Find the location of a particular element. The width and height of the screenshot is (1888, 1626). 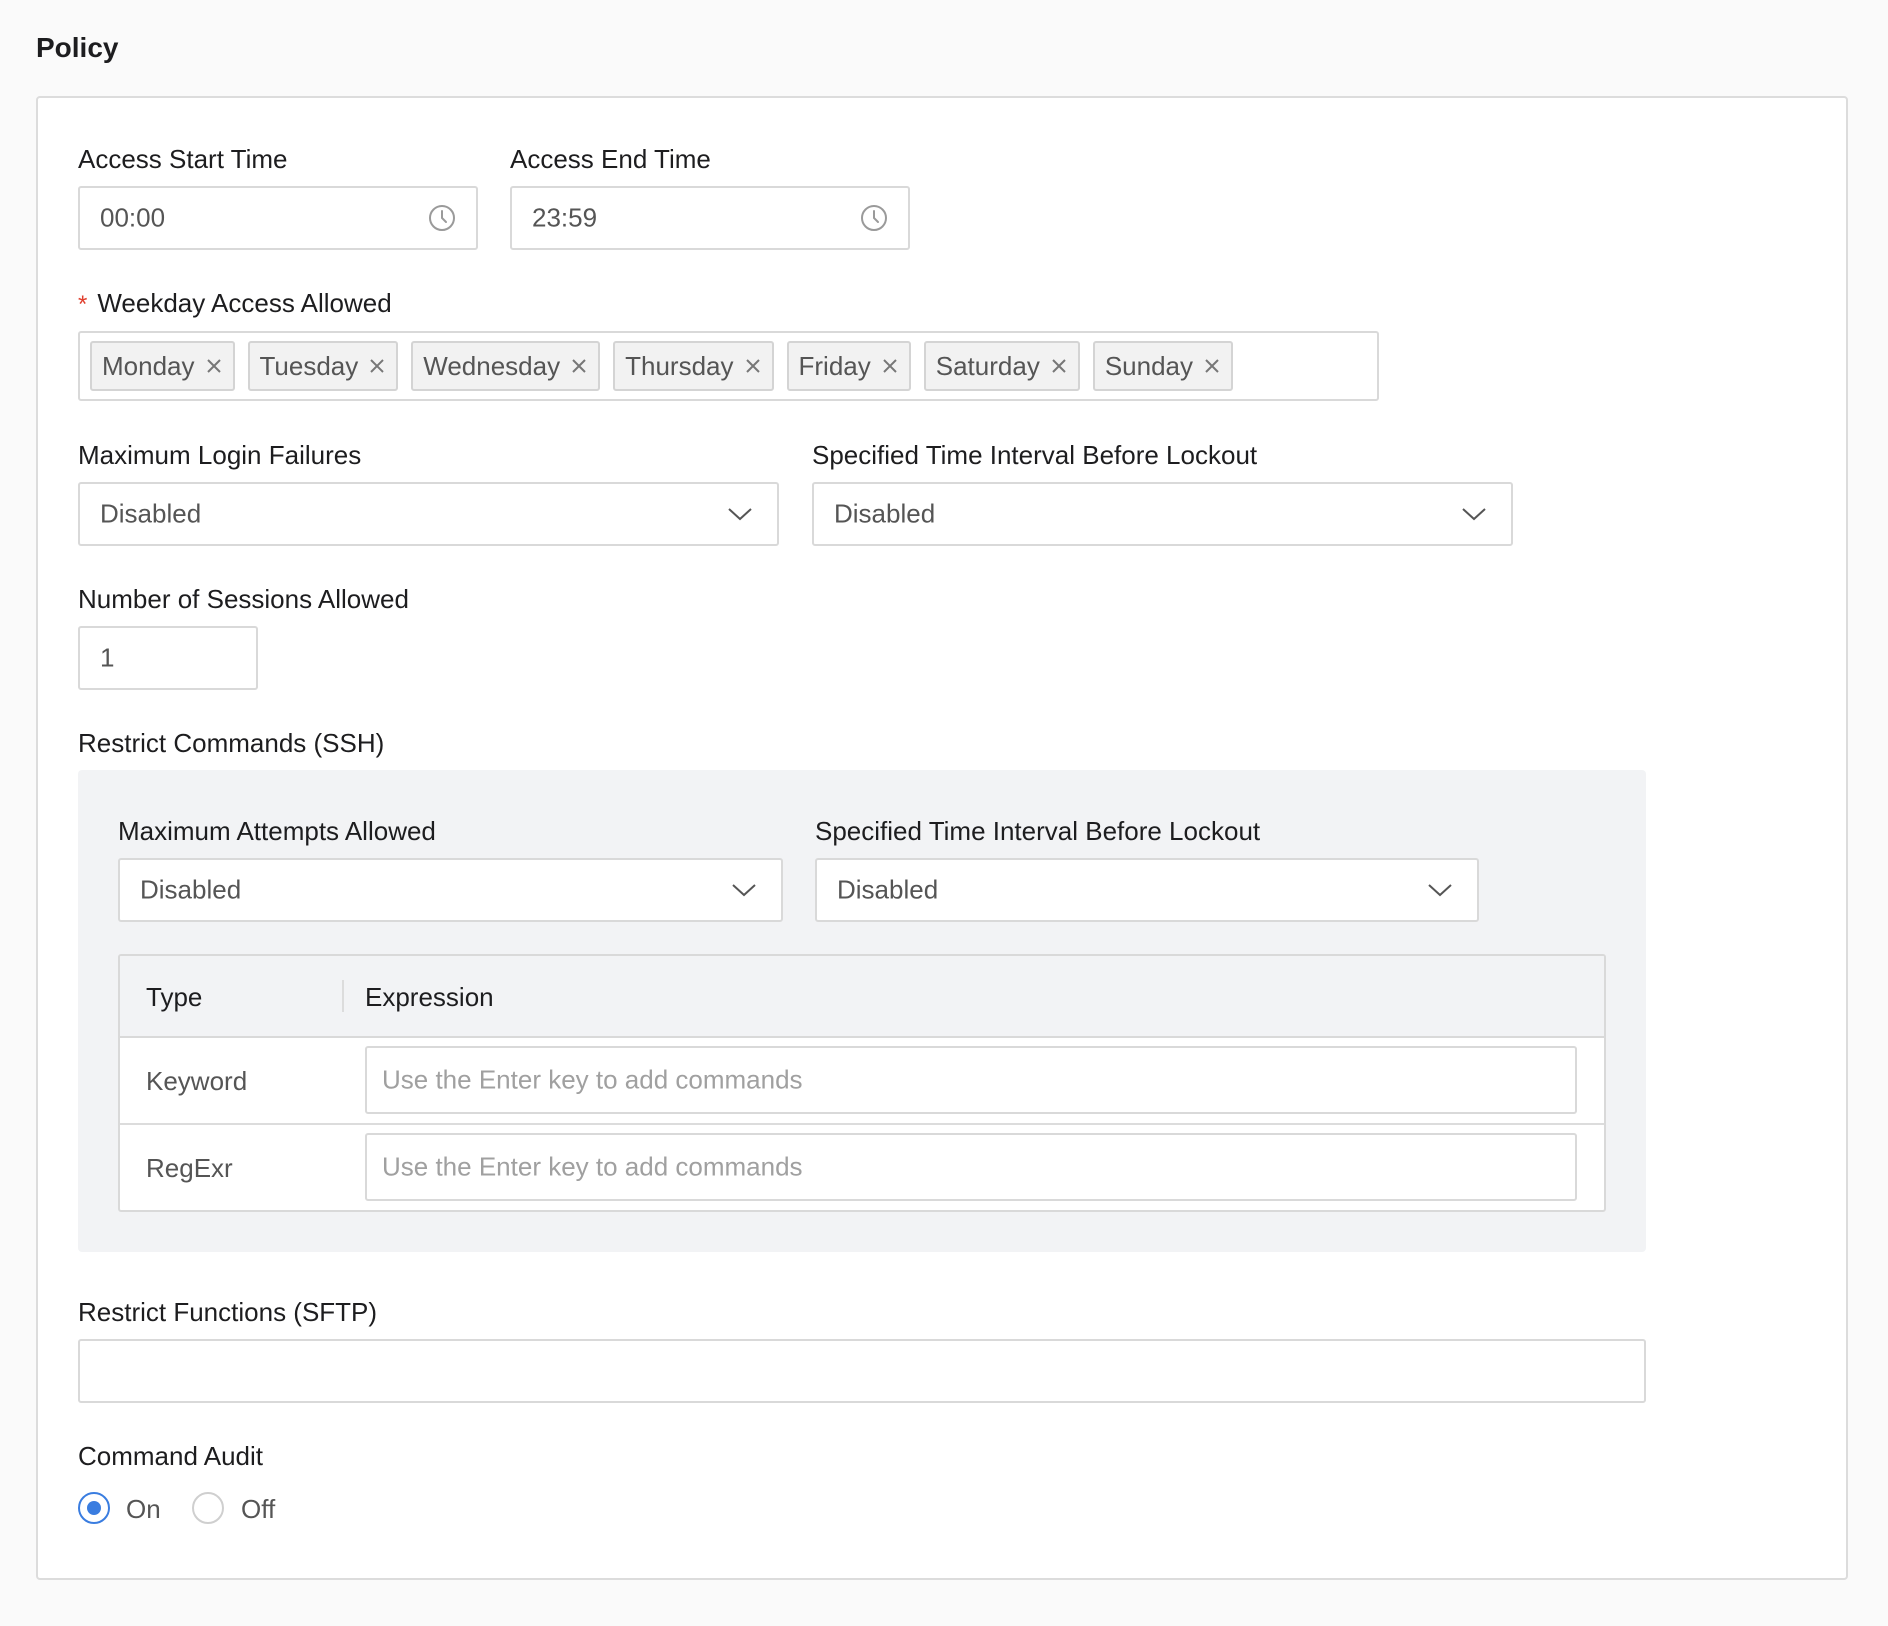

weekday-tag-sunday: Sunday is located at coordinates (1163, 366).